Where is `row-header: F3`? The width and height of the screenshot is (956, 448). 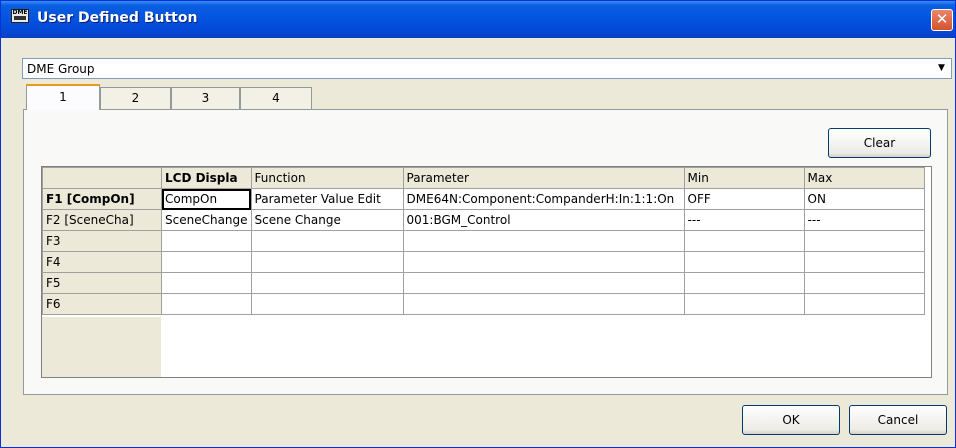
row-header: F3 is located at coordinates (102, 241).